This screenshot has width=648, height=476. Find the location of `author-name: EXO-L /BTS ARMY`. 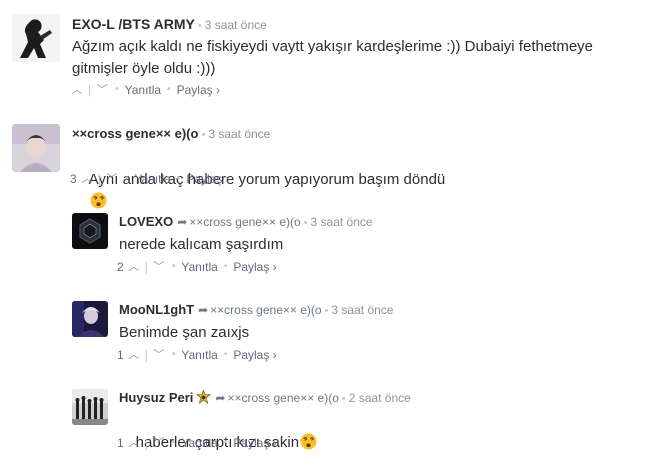

author-name: EXO-L /BTS ARMY is located at coordinates (133, 24).